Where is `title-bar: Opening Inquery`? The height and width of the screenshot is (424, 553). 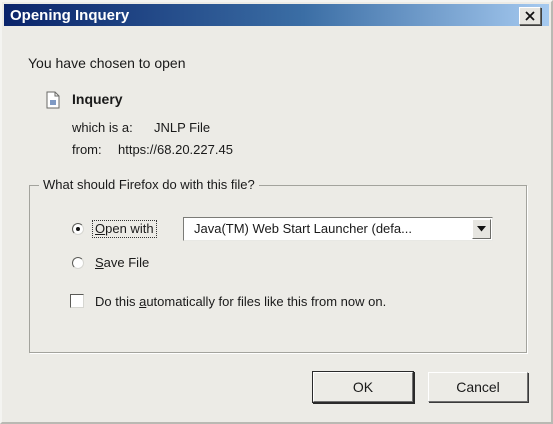 title-bar: Opening Inquery is located at coordinates (276, 15).